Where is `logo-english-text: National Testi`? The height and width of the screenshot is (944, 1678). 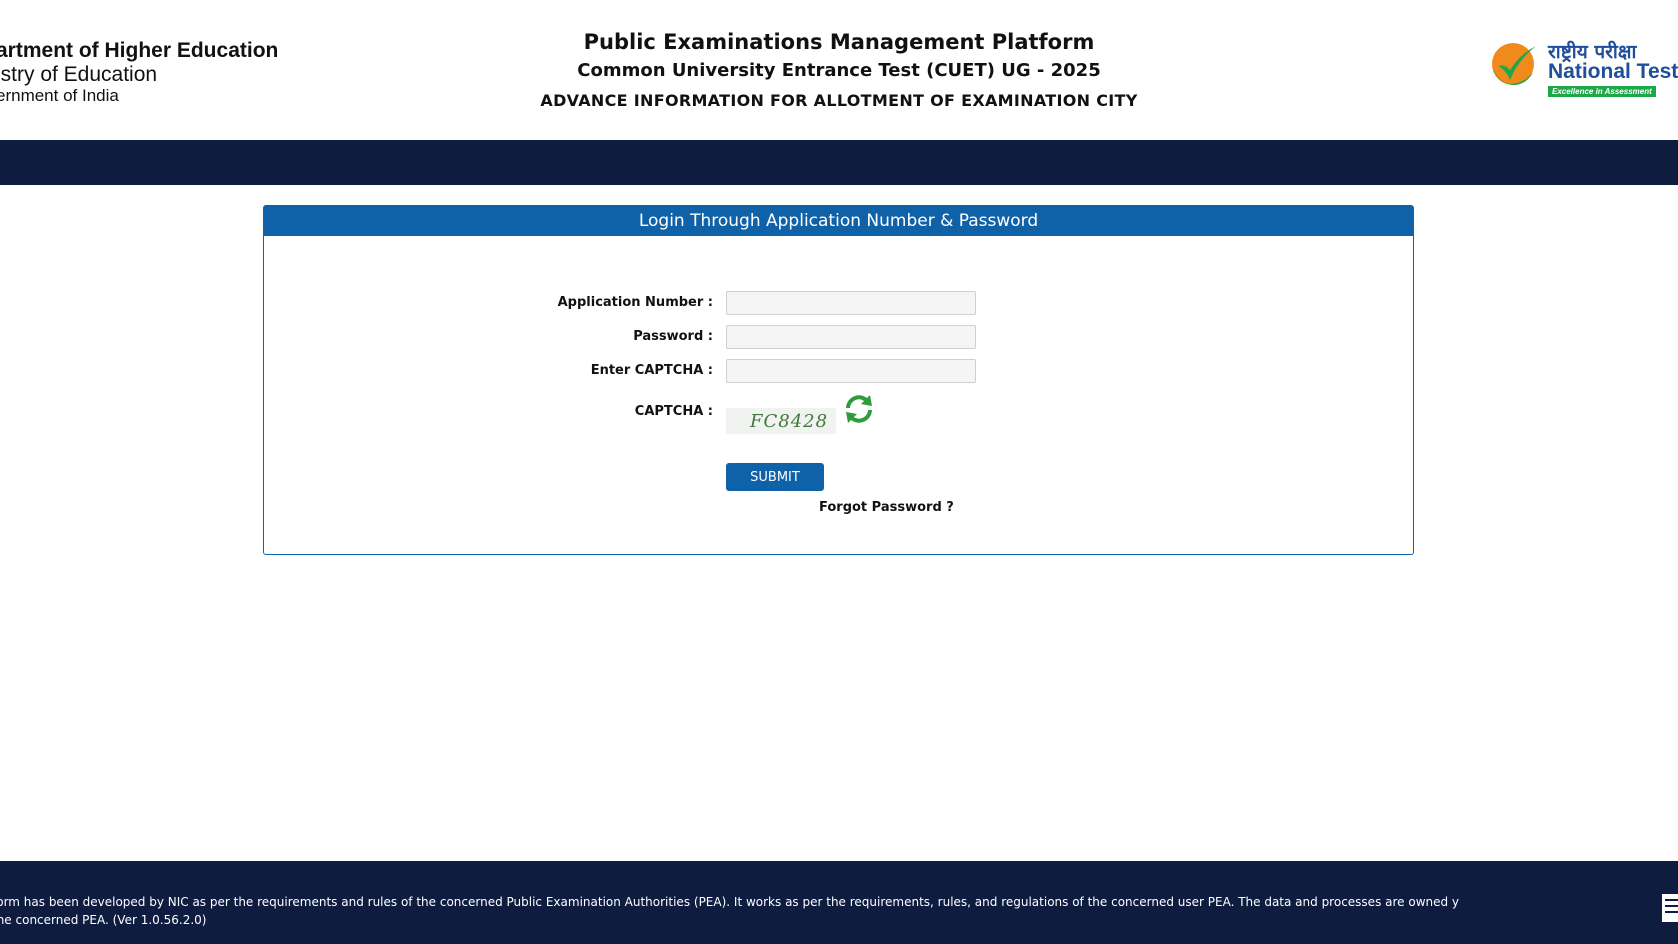 logo-english-text: National Testi is located at coordinates (1613, 71).